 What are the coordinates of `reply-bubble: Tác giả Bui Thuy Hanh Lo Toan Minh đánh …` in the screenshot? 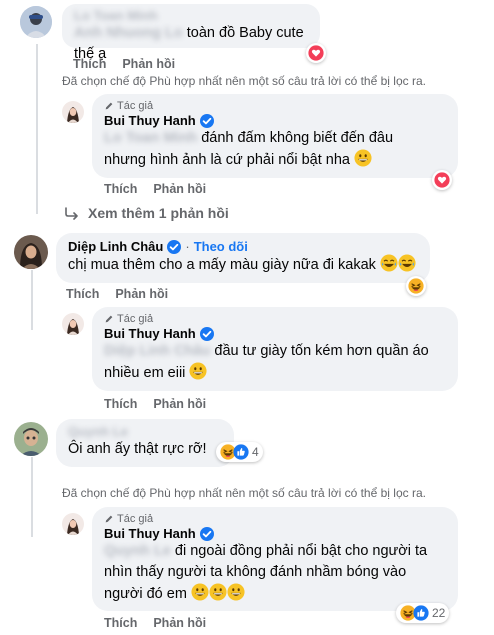 It's located at (275, 136).